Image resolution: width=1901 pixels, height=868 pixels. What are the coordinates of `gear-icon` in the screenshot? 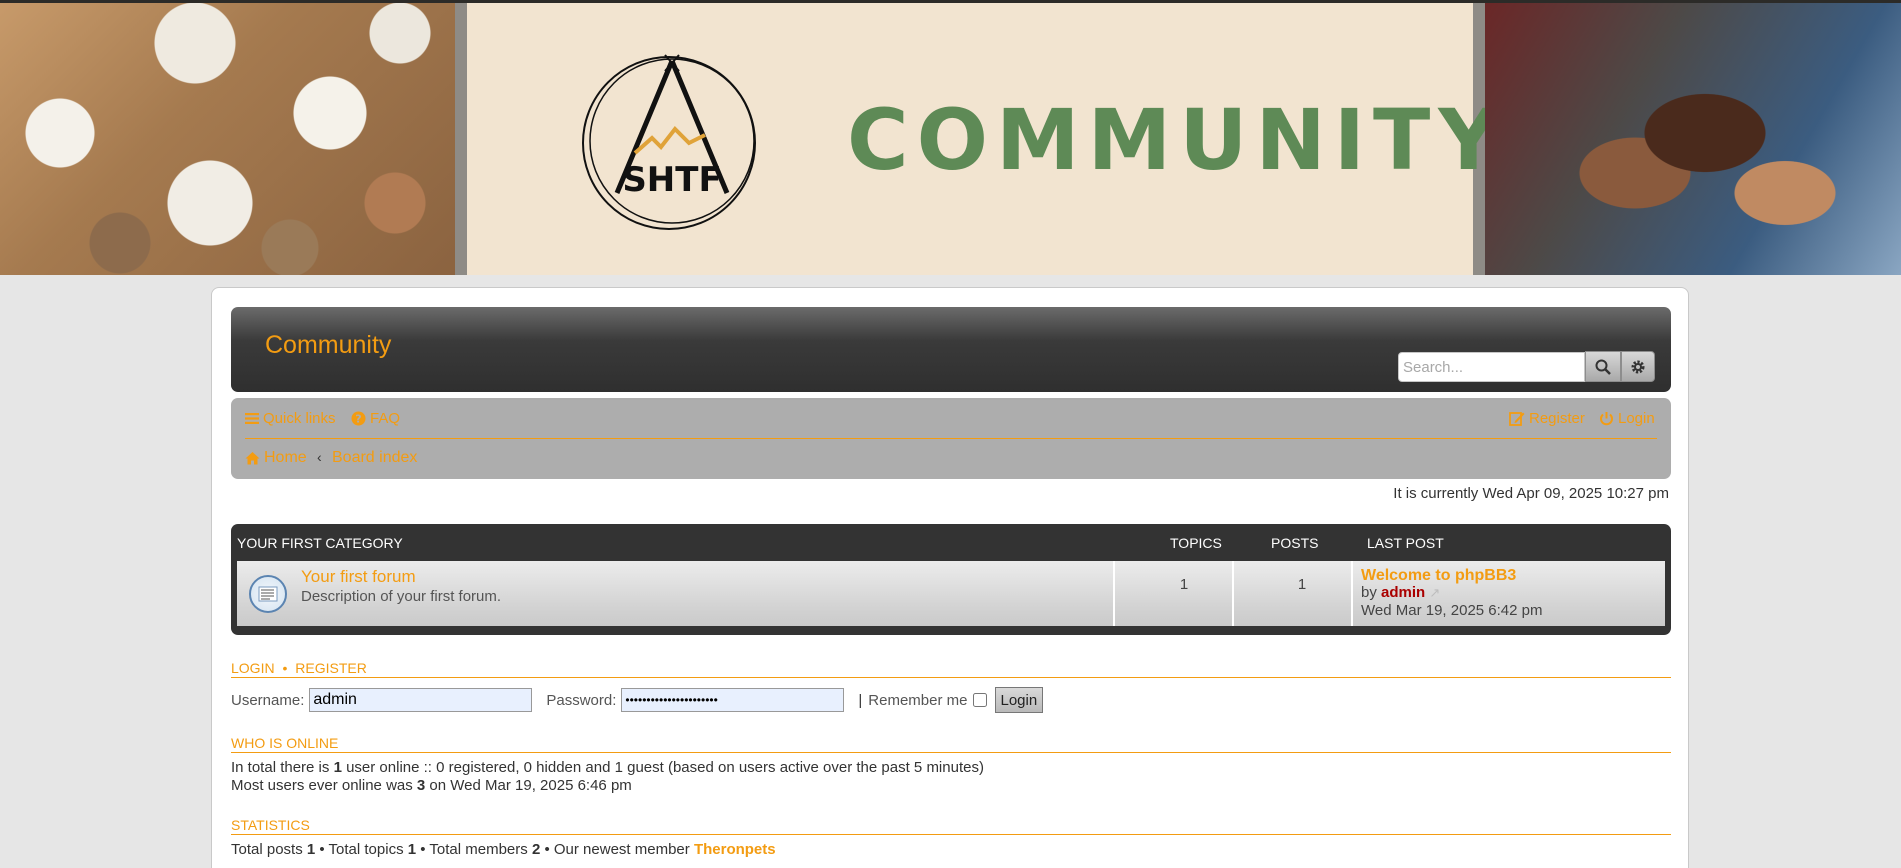 It's located at (1638, 366).